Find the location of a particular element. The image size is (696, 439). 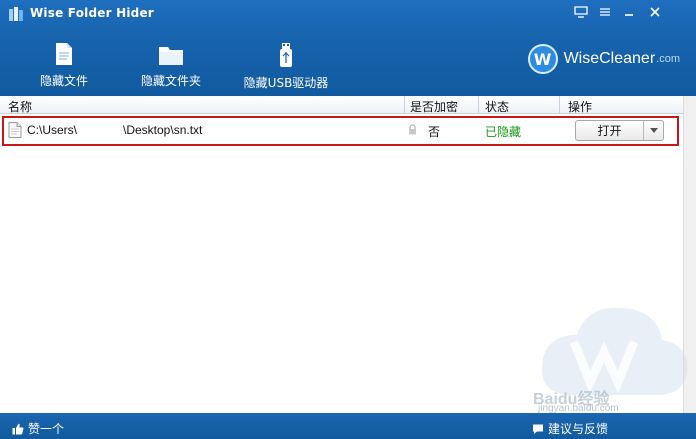

table-row: C:\Users\ \Desktop\sn.txt 否 已隐藏 打开 is located at coordinates (341, 130).